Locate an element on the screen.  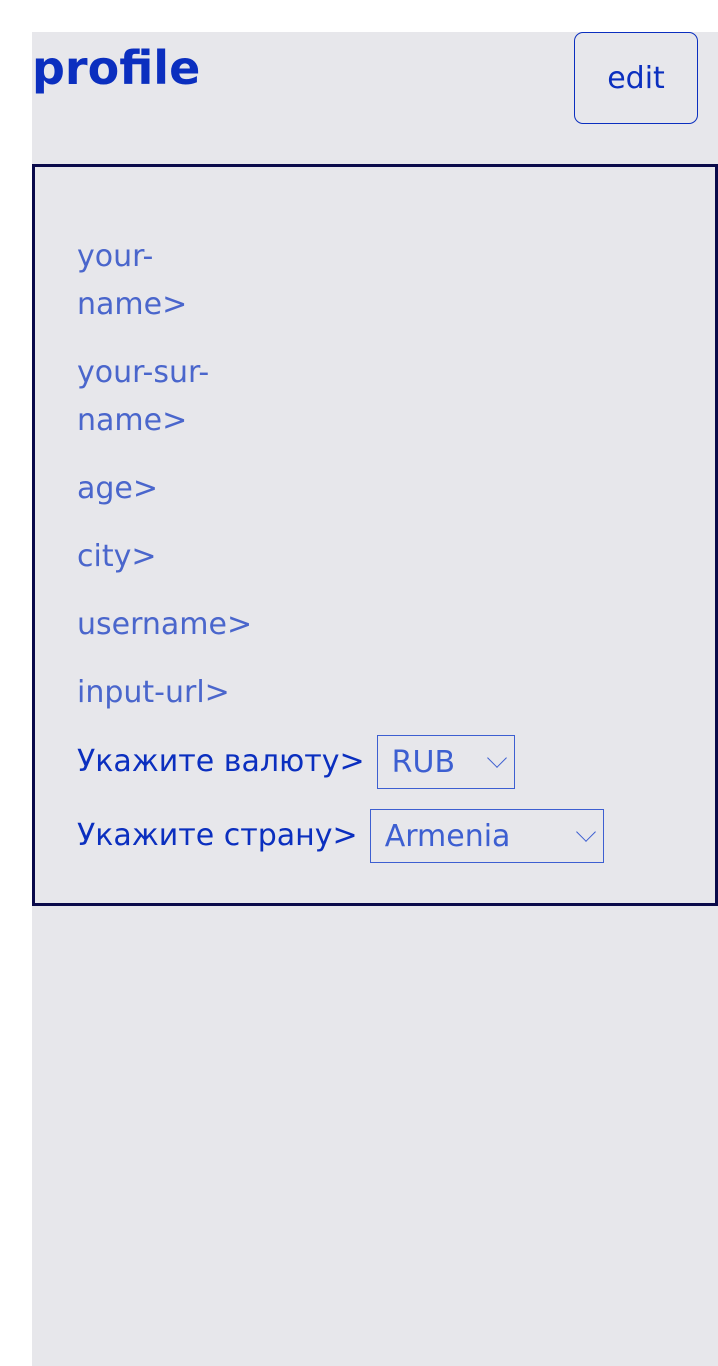
country-row: Укажите страну> Armenia is located at coordinates (340, 836).